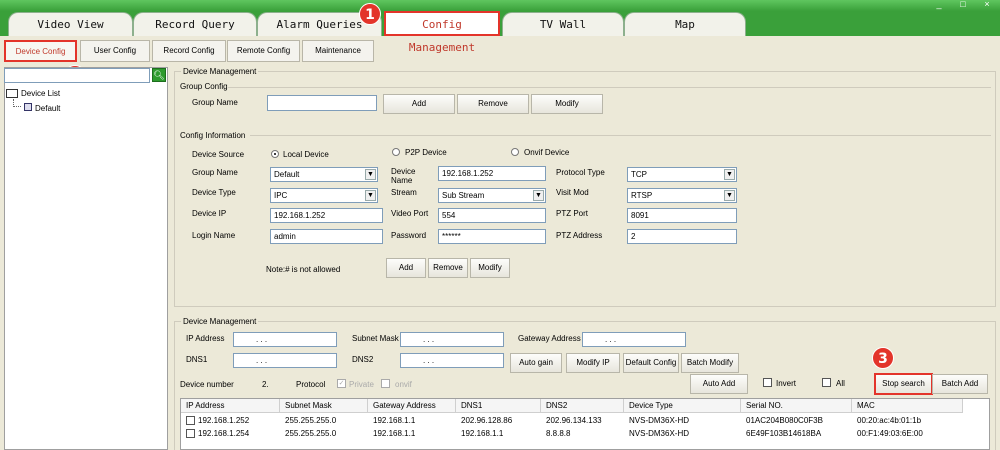  I want to click on window-controls: _ □ ×, so click(963, 5).